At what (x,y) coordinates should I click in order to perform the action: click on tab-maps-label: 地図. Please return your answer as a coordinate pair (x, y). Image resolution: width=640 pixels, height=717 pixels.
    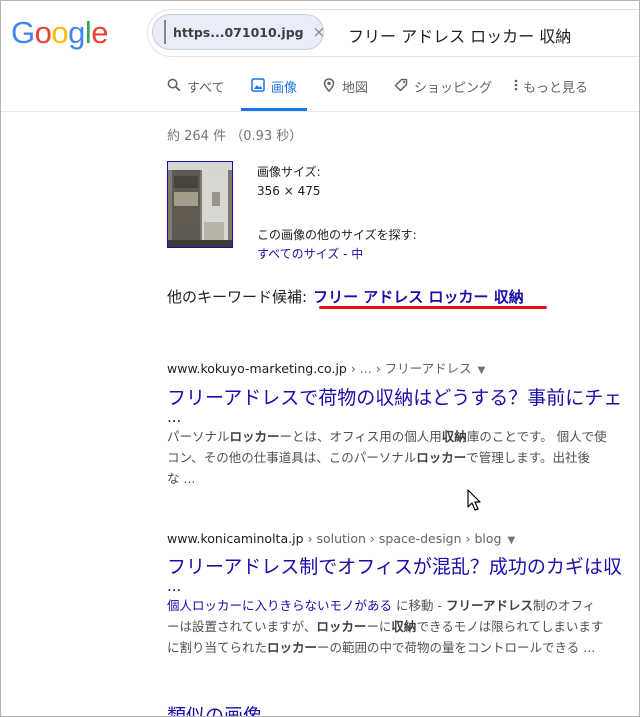
    Looking at the image, I should click on (355, 88).